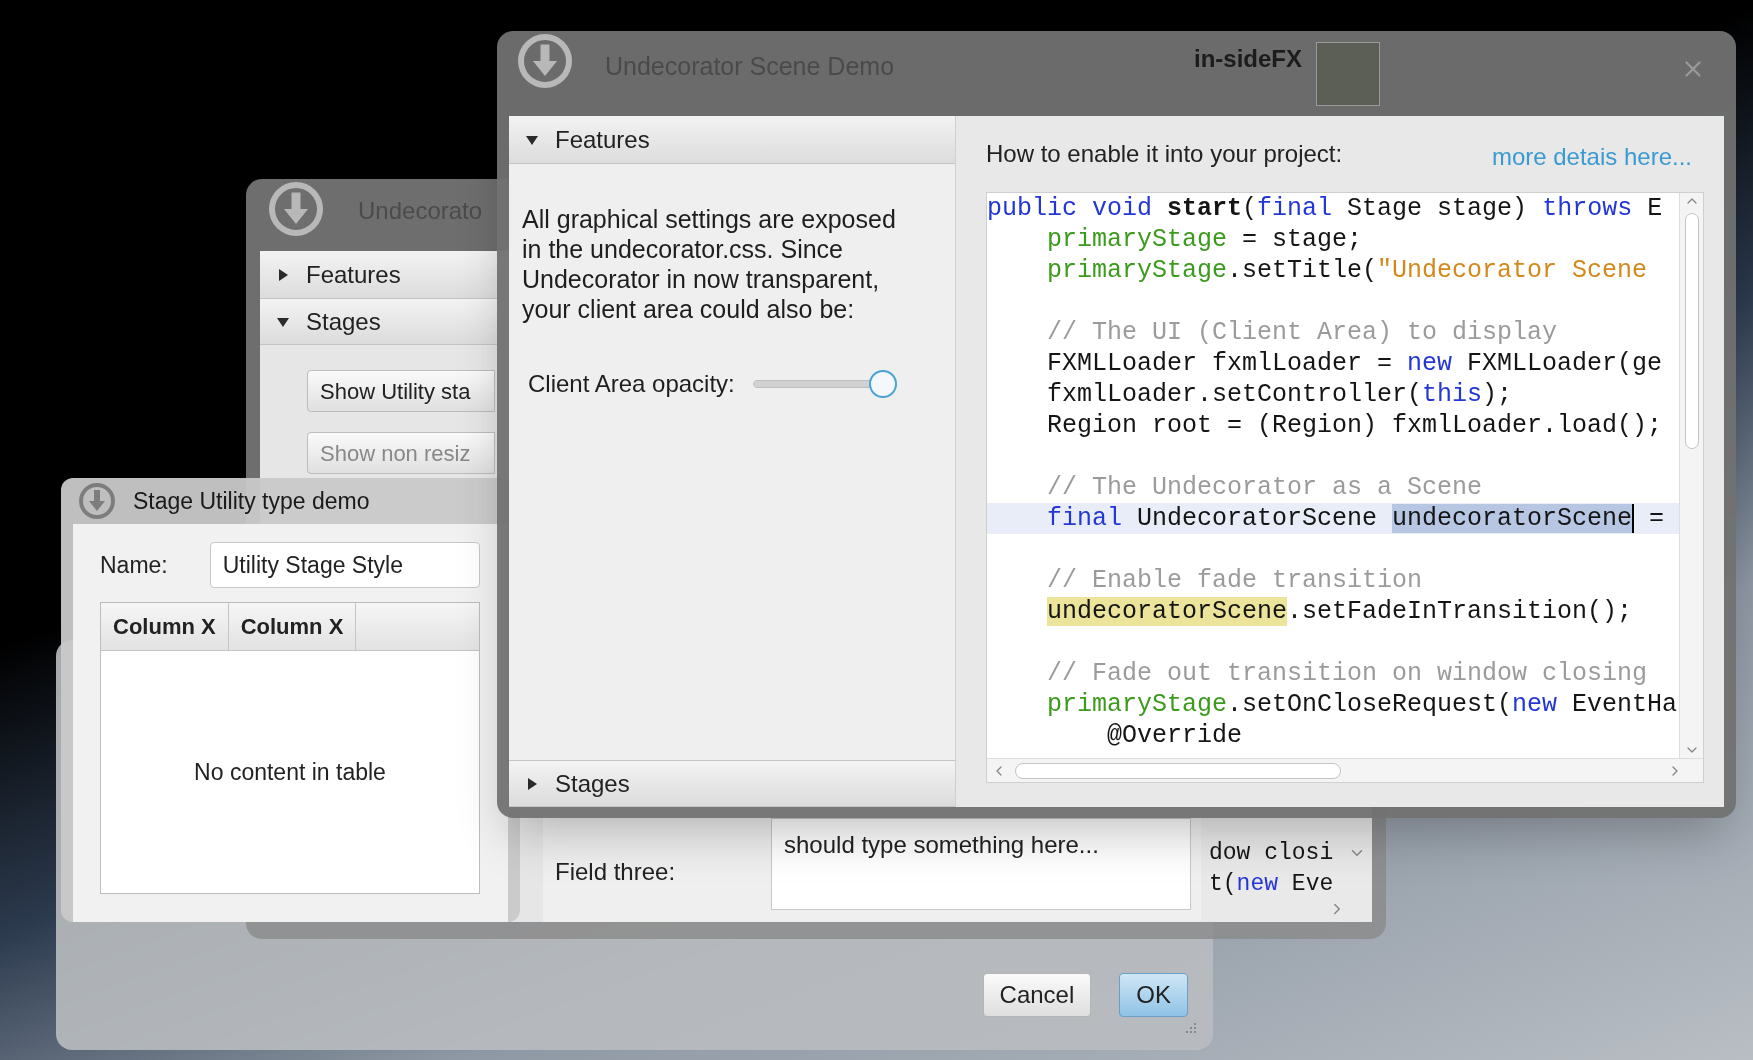  I want to click on code-line: dow closi, so click(1272, 853).